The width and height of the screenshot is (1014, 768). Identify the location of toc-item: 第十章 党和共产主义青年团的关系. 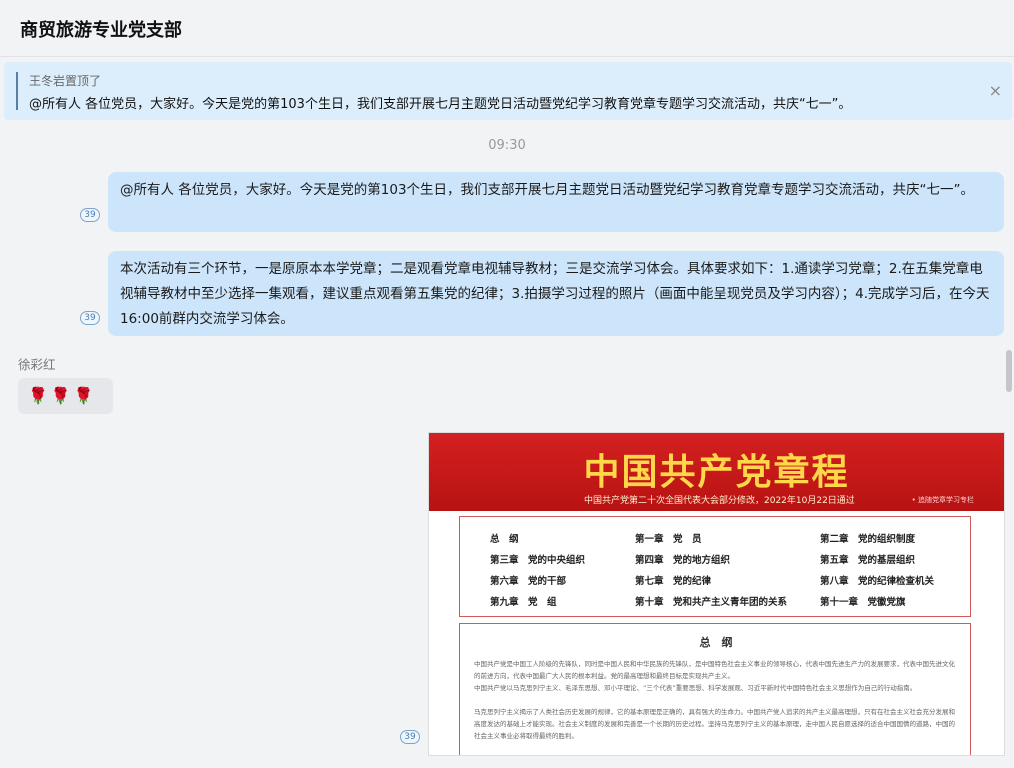
(711, 602).